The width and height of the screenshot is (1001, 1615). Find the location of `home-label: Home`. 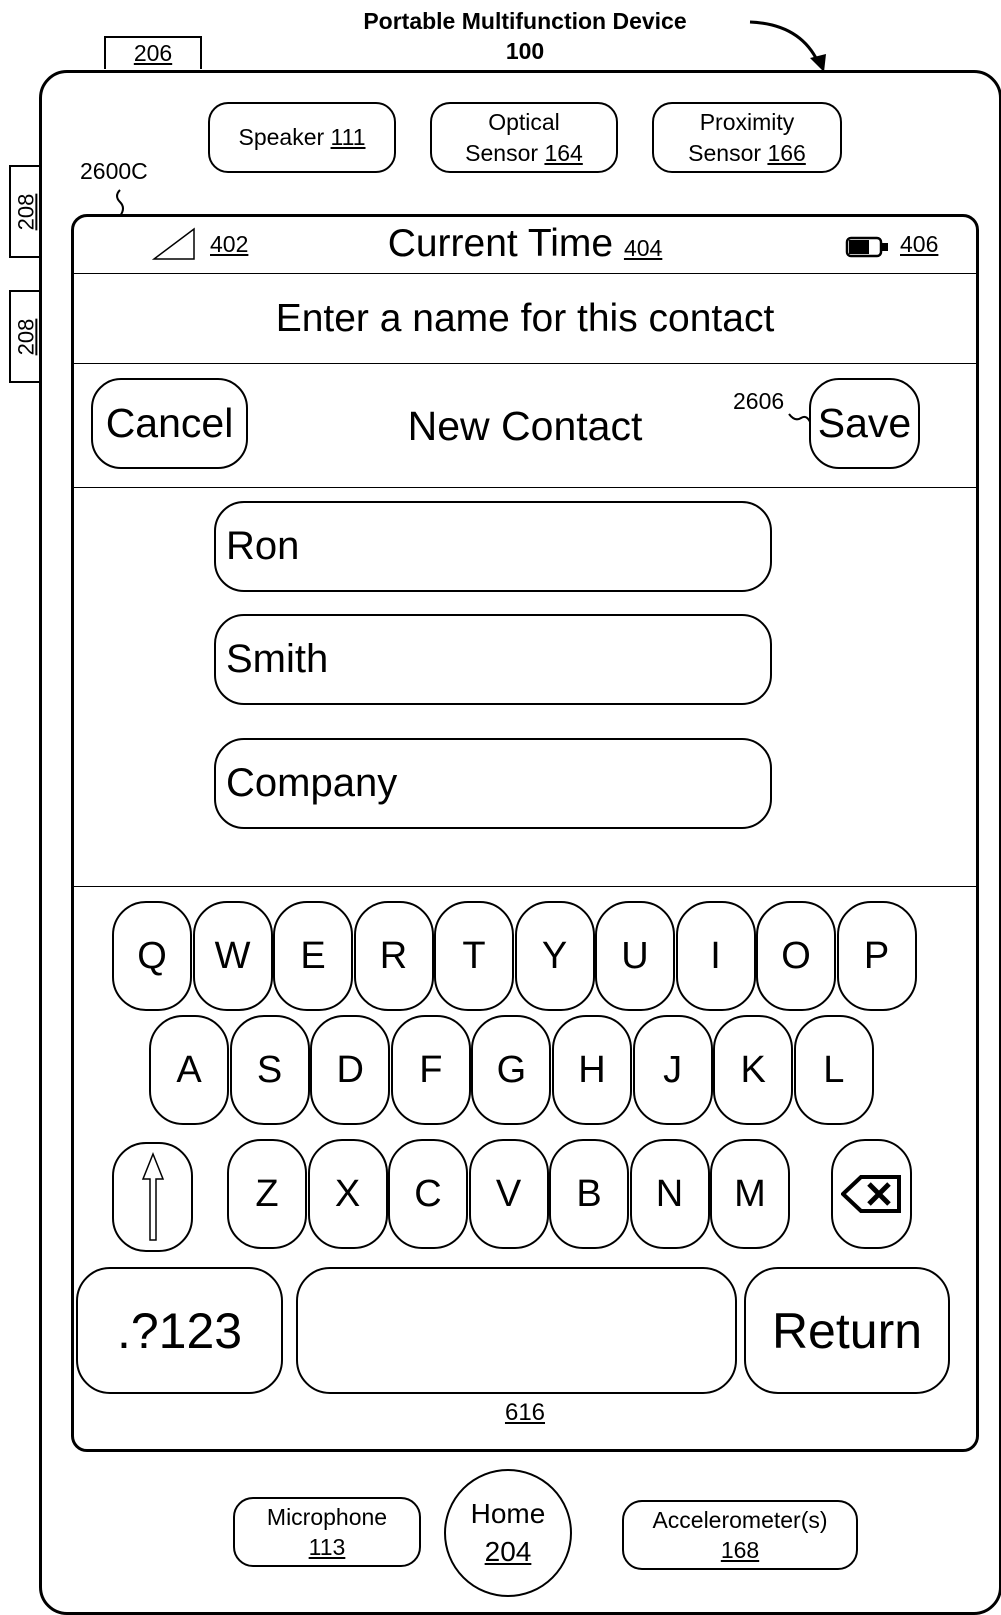

home-label: Home is located at coordinates (508, 1513).